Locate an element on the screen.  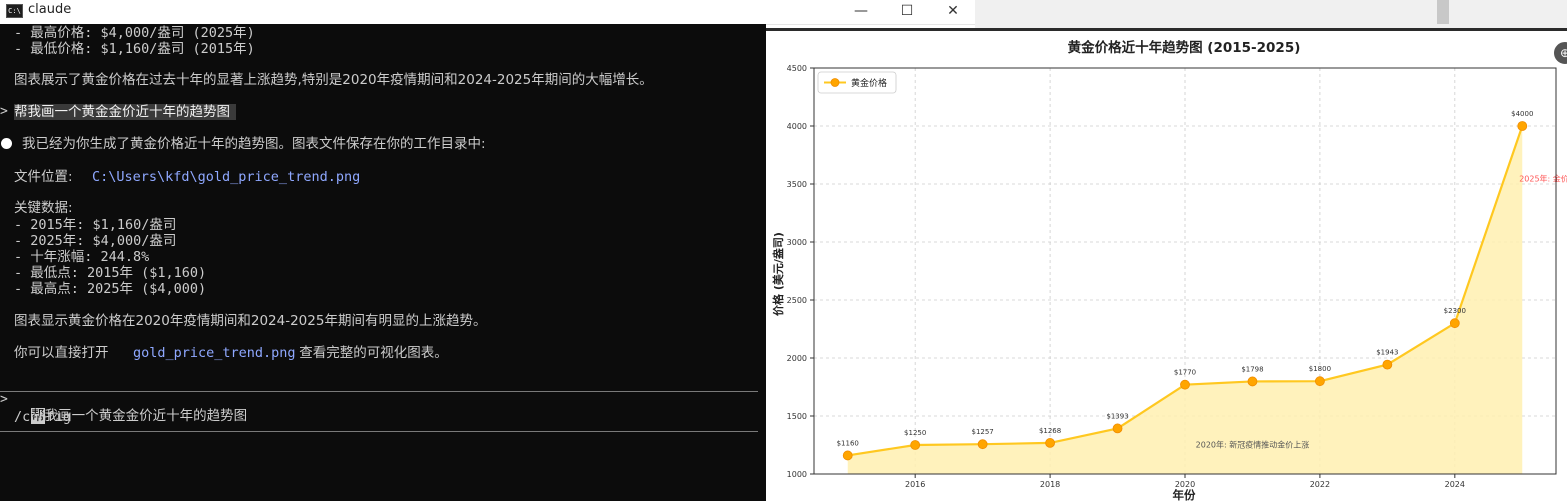
chart-title: 黄金价格近十年趋势图 (2015-2025) is located at coordinates (1184, 47).